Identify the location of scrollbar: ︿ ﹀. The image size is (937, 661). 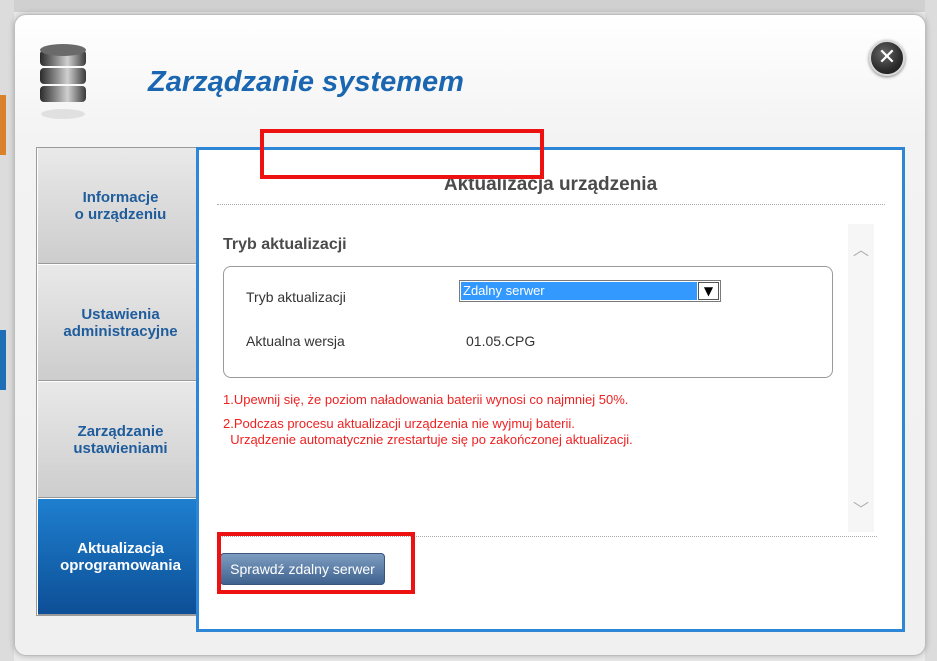
(861, 378).